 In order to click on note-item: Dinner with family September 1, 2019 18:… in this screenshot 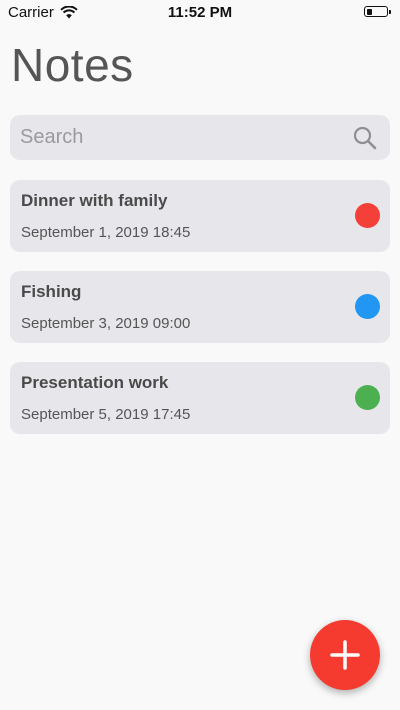, I will do `click(200, 216)`.